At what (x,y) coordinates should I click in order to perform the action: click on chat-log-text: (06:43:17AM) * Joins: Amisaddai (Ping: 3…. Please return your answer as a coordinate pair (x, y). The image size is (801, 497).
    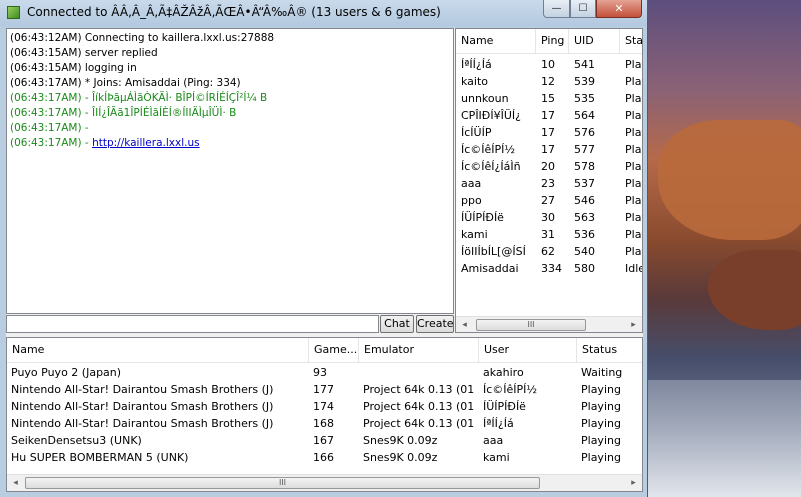
    Looking at the image, I should click on (125, 83).